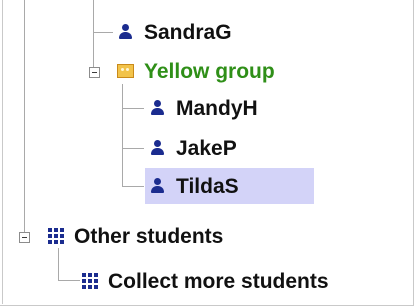  I want to click on tree-node-collect-more-students: Collect more students, so click(205, 281).